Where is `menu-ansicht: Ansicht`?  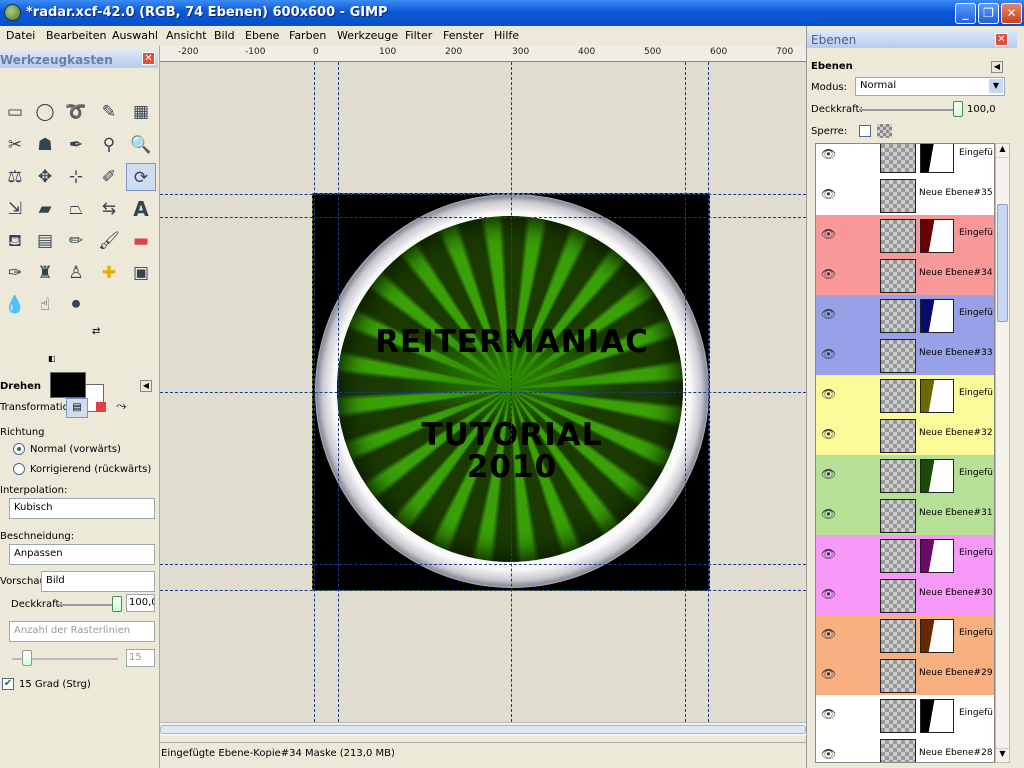 menu-ansicht: Ansicht is located at coordinates (186, 35).